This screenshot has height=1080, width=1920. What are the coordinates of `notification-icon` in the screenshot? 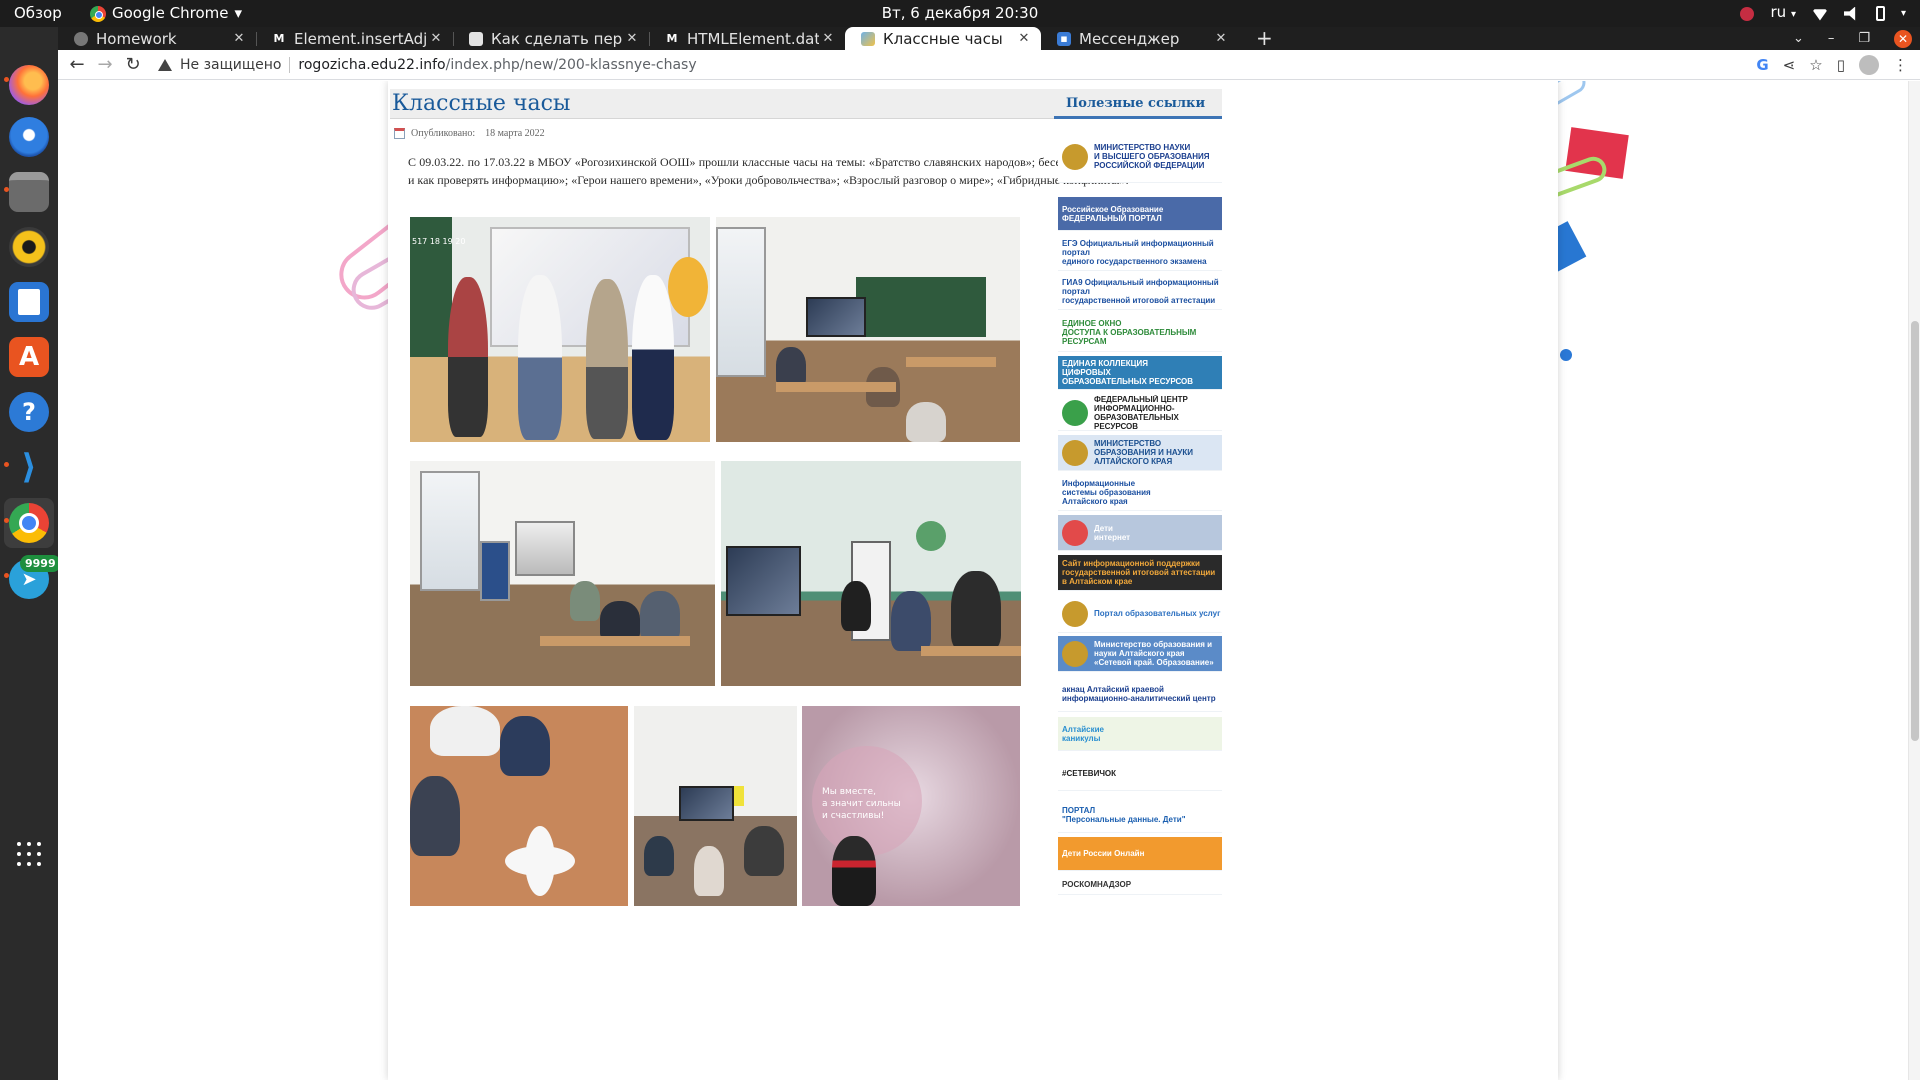 It's located at (1747, 13).